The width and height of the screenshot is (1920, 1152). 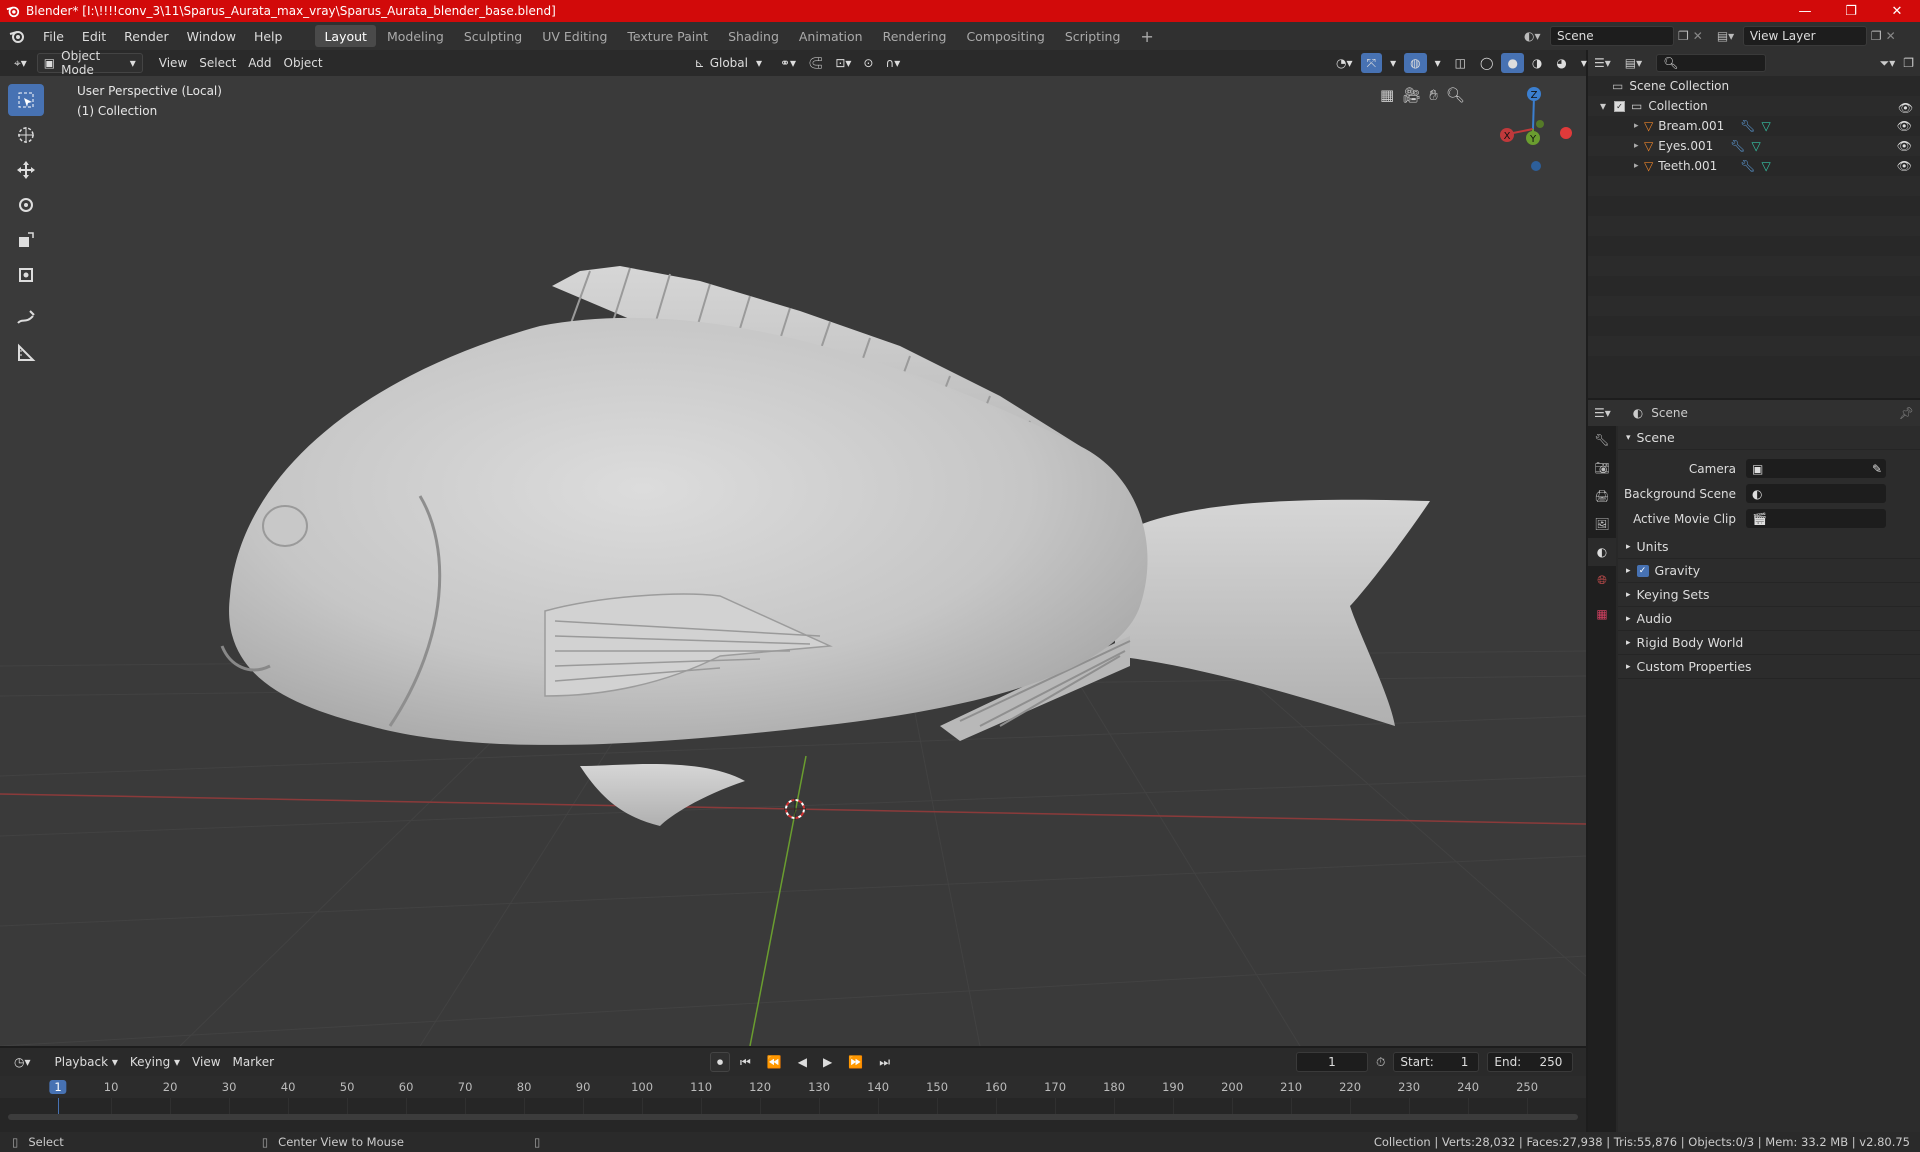 I want to click on tab-animation: Animation, so click(x=831, y=36).